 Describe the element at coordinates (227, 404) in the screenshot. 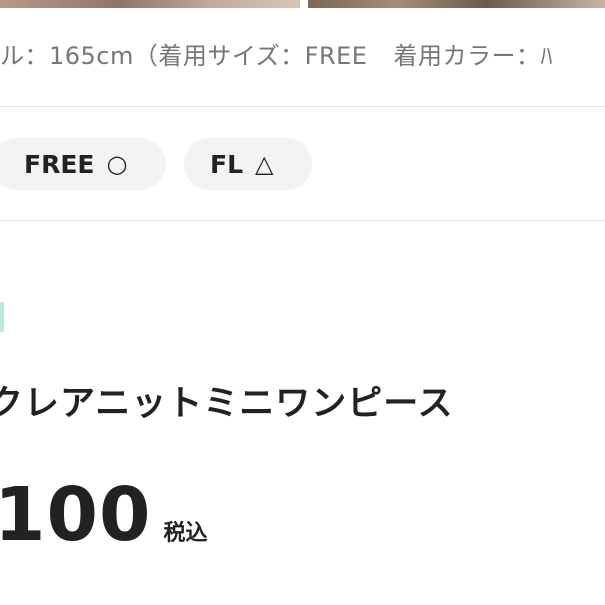

I see `product-name: クレアニットミニワンピース` at that location.